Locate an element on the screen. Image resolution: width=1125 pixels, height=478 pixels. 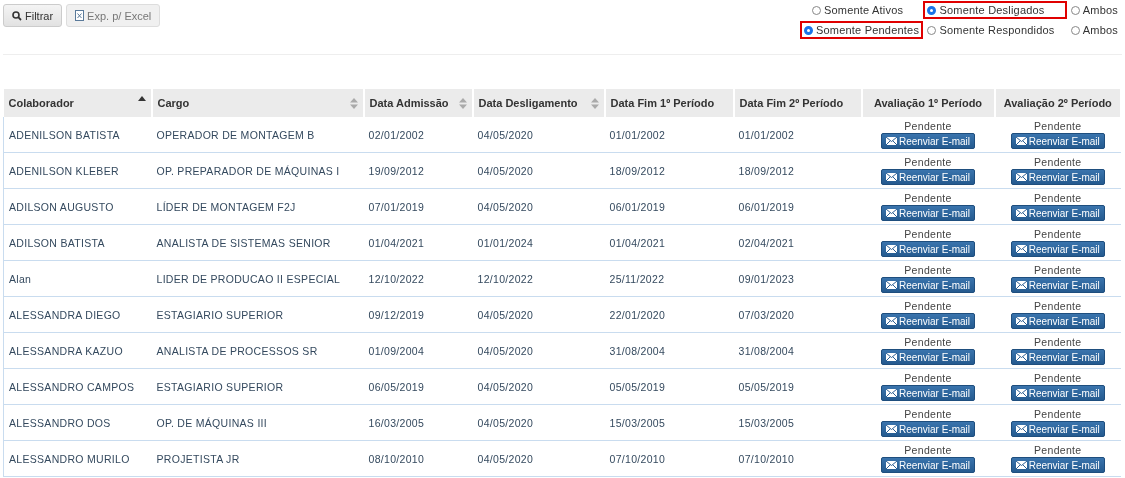
radio-option: Somente Desligados is located at coordinates (995, 10).